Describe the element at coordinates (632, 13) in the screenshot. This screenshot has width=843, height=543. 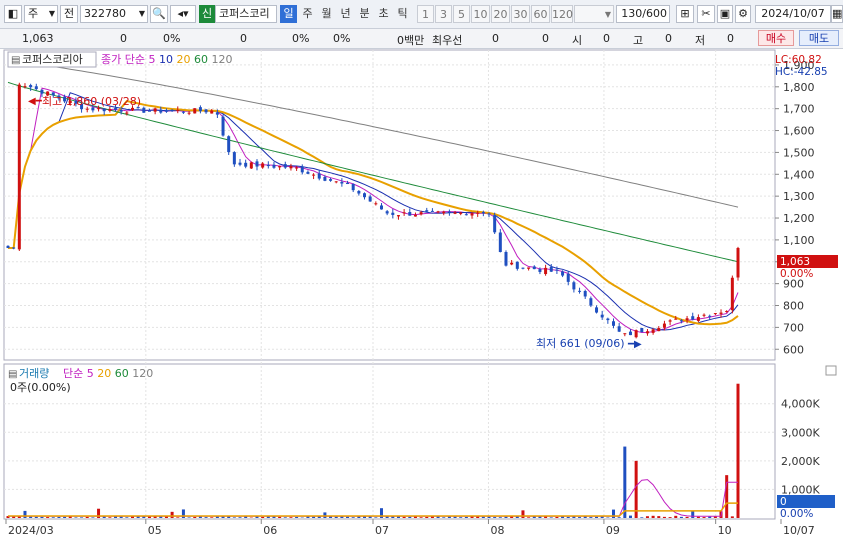
I see `count-value: 130` at that location.